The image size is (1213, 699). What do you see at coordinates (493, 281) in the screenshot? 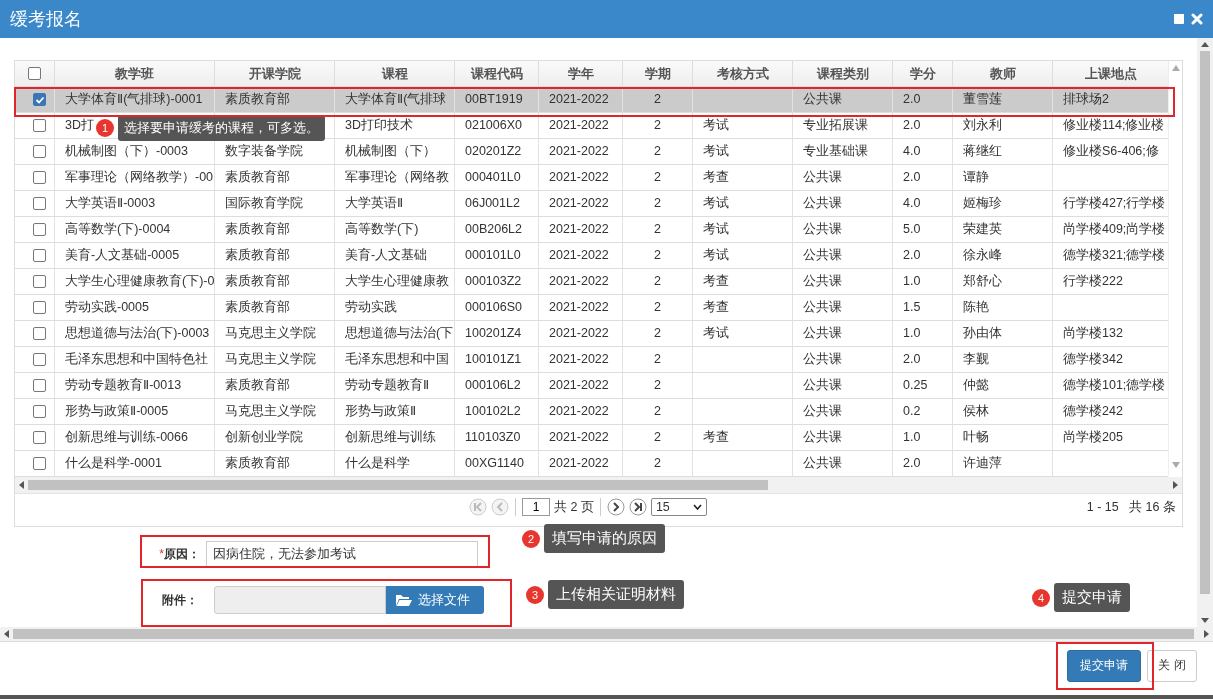
I see `table-cell: 000103Z2` at bounding box center [493, 281].